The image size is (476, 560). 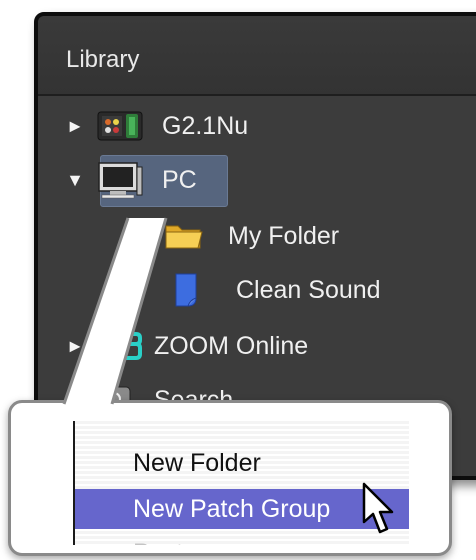 What do you see at coordinates (115, 311) in the screenshot?
I see `callout-tail` at bounding box center [115, 311].